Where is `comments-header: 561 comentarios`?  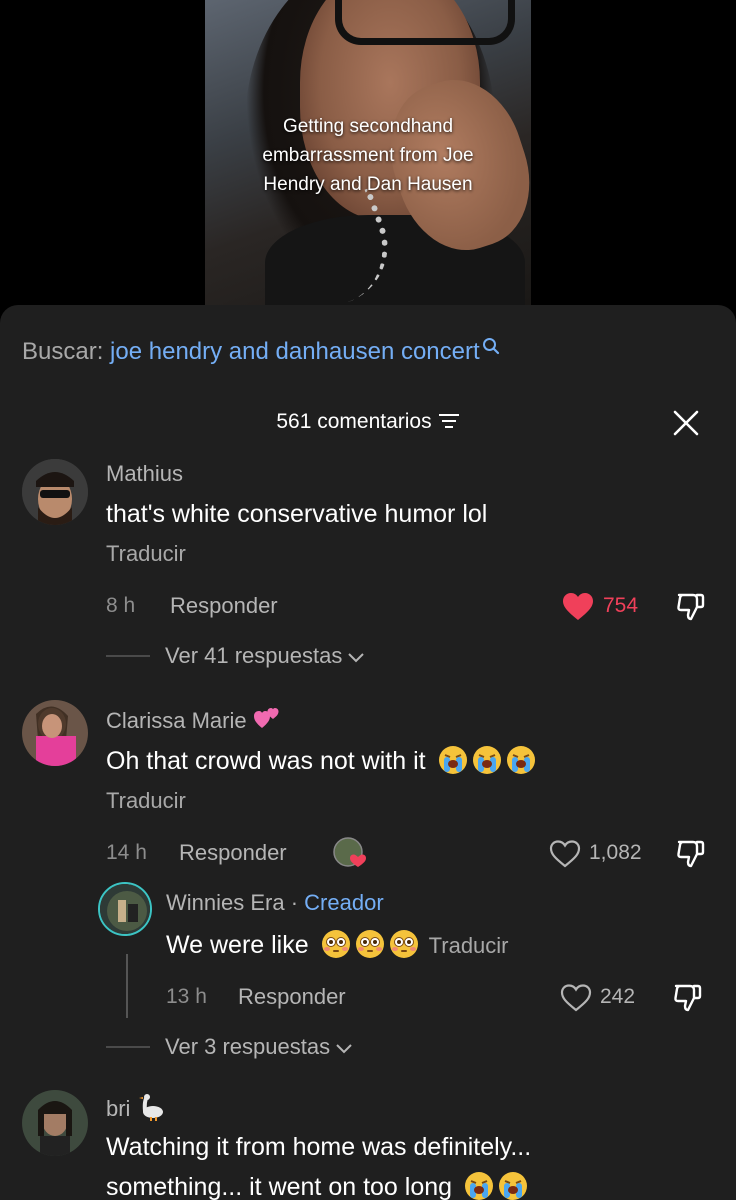 comments-header: 561 comentarios is located at coordinates (368, 422).